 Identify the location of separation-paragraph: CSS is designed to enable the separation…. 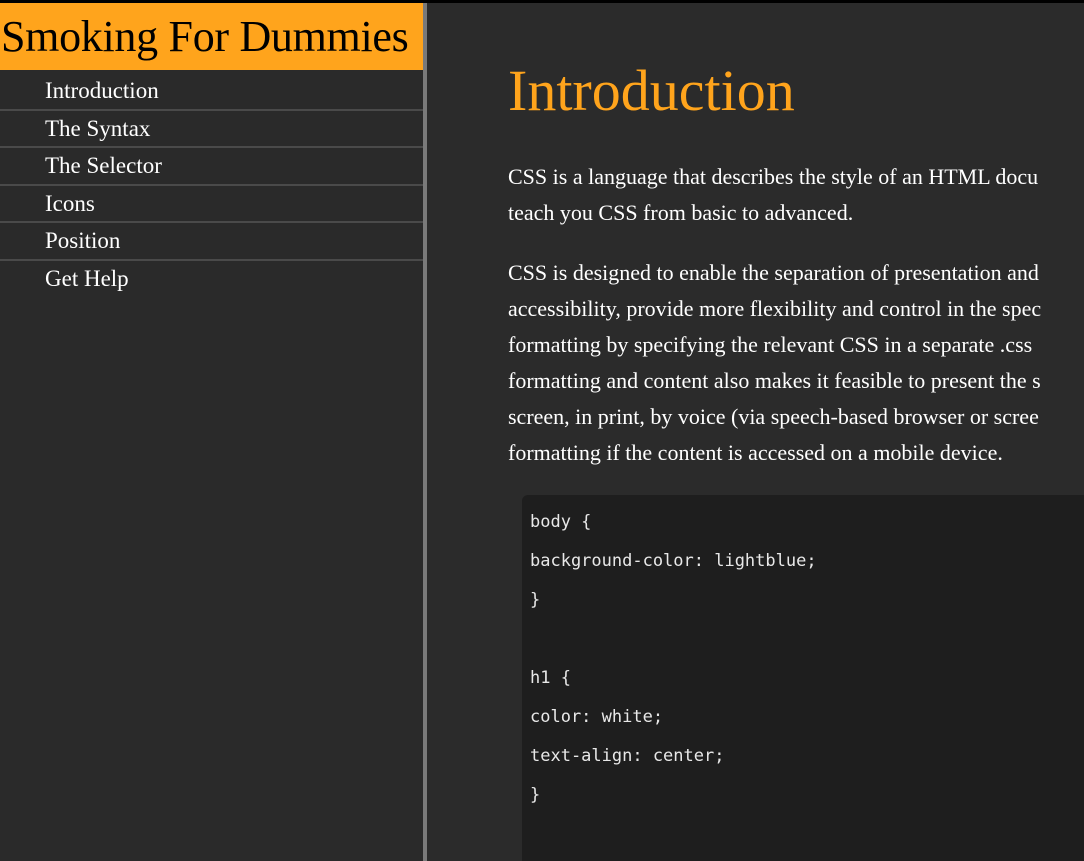
(796, 363).